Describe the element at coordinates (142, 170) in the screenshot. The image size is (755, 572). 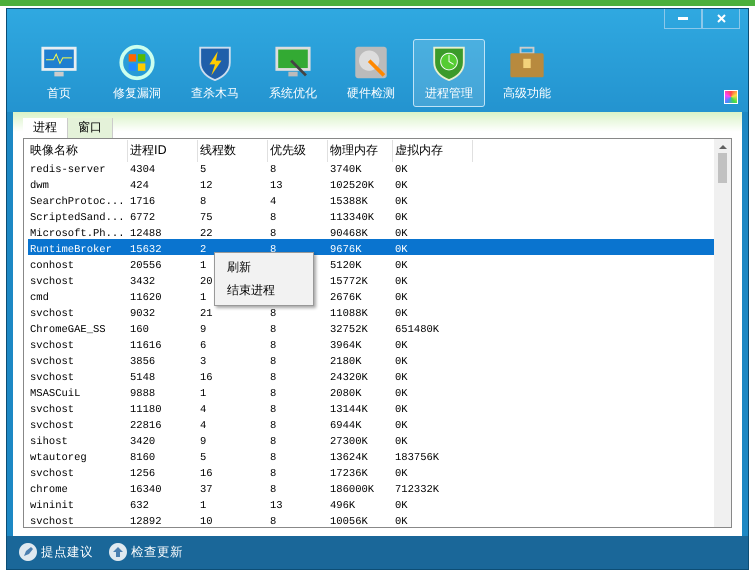
I see `table-cell-text: 4304` at that location.